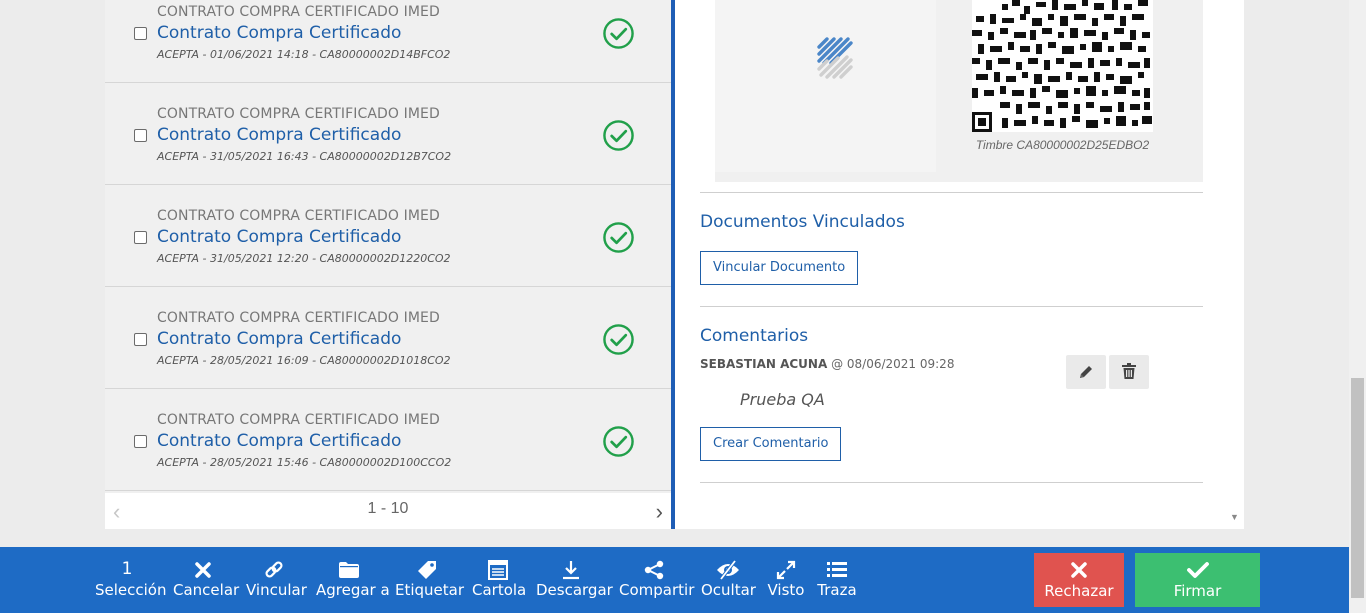 The width and height of the screenshot is (1366, 613). Describe the element at coordinates (728, 570) in the screenshot. I see `eye-slash-icon` at that location.